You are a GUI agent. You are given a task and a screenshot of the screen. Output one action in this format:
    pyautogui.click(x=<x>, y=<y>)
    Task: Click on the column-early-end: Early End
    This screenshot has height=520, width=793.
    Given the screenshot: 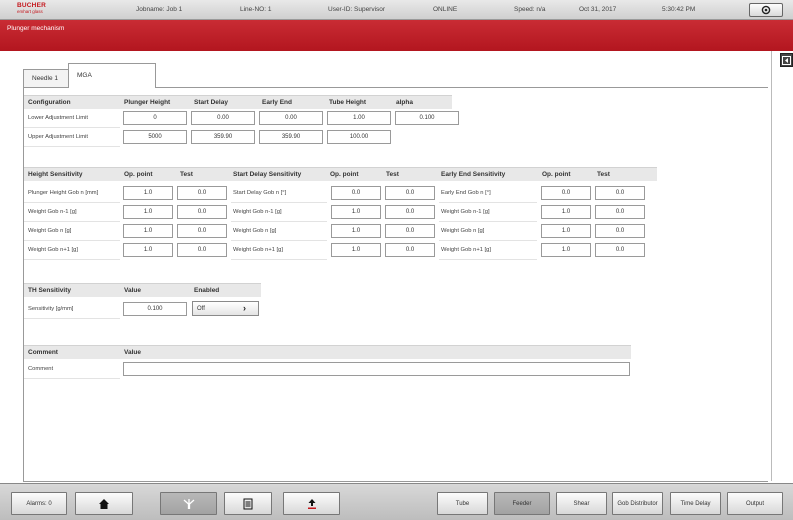 What is the action you would take?
    pyautogui.click(x=277, y=102)
    